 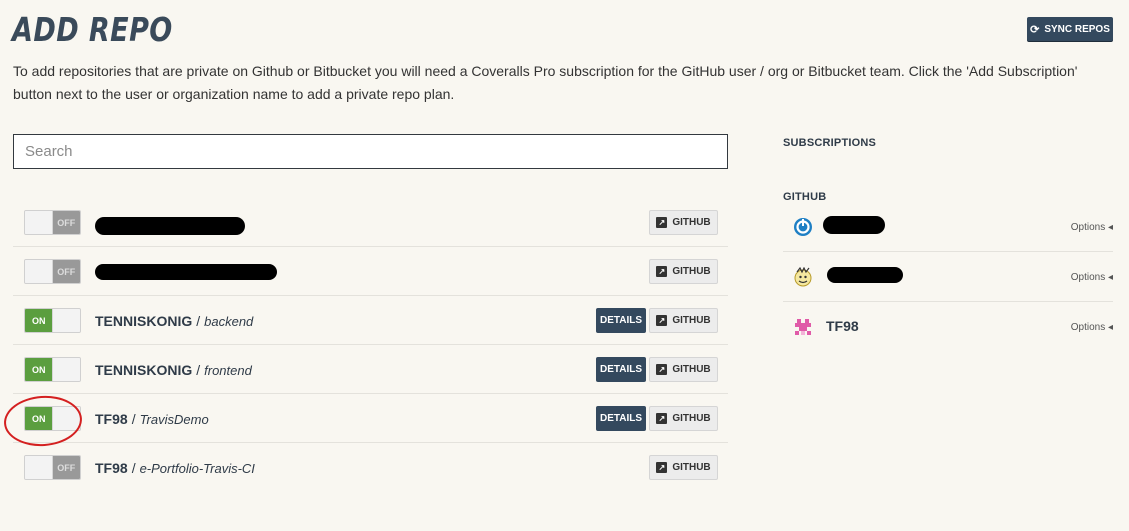 I want to click on repo-title: e-Portfolio-Travis-CI, so click(x=197, y=468).